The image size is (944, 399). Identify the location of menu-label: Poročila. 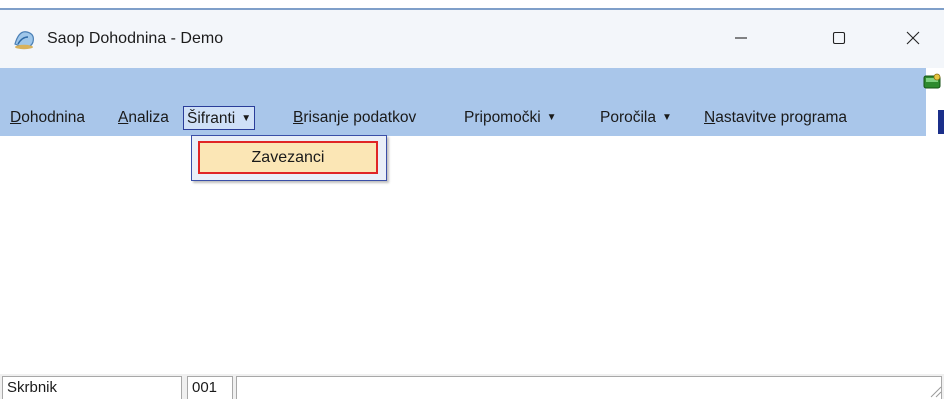
(628, 117).